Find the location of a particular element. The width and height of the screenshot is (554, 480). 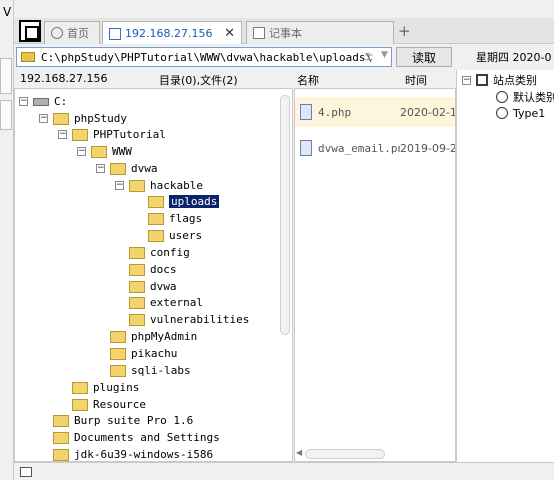

tree-node-label: users is located at coordinates (186, 235).